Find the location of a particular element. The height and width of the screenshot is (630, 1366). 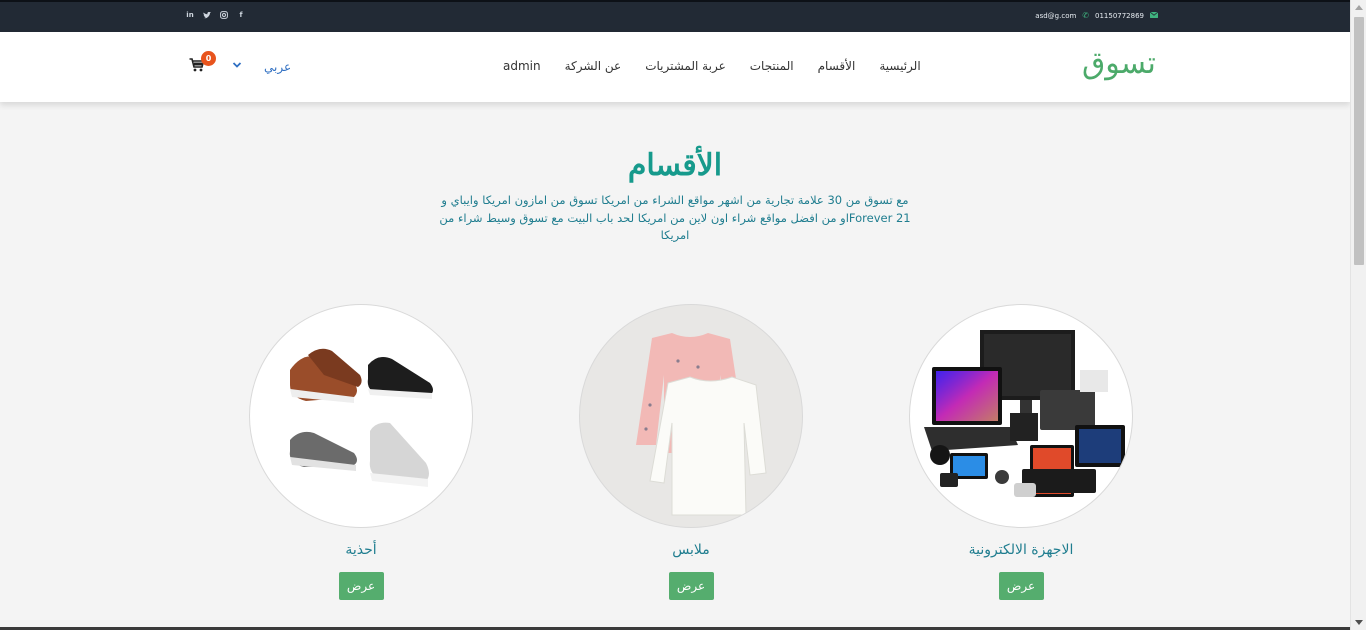

nav-categories: الأقسام is located at coordinates (837, 66).